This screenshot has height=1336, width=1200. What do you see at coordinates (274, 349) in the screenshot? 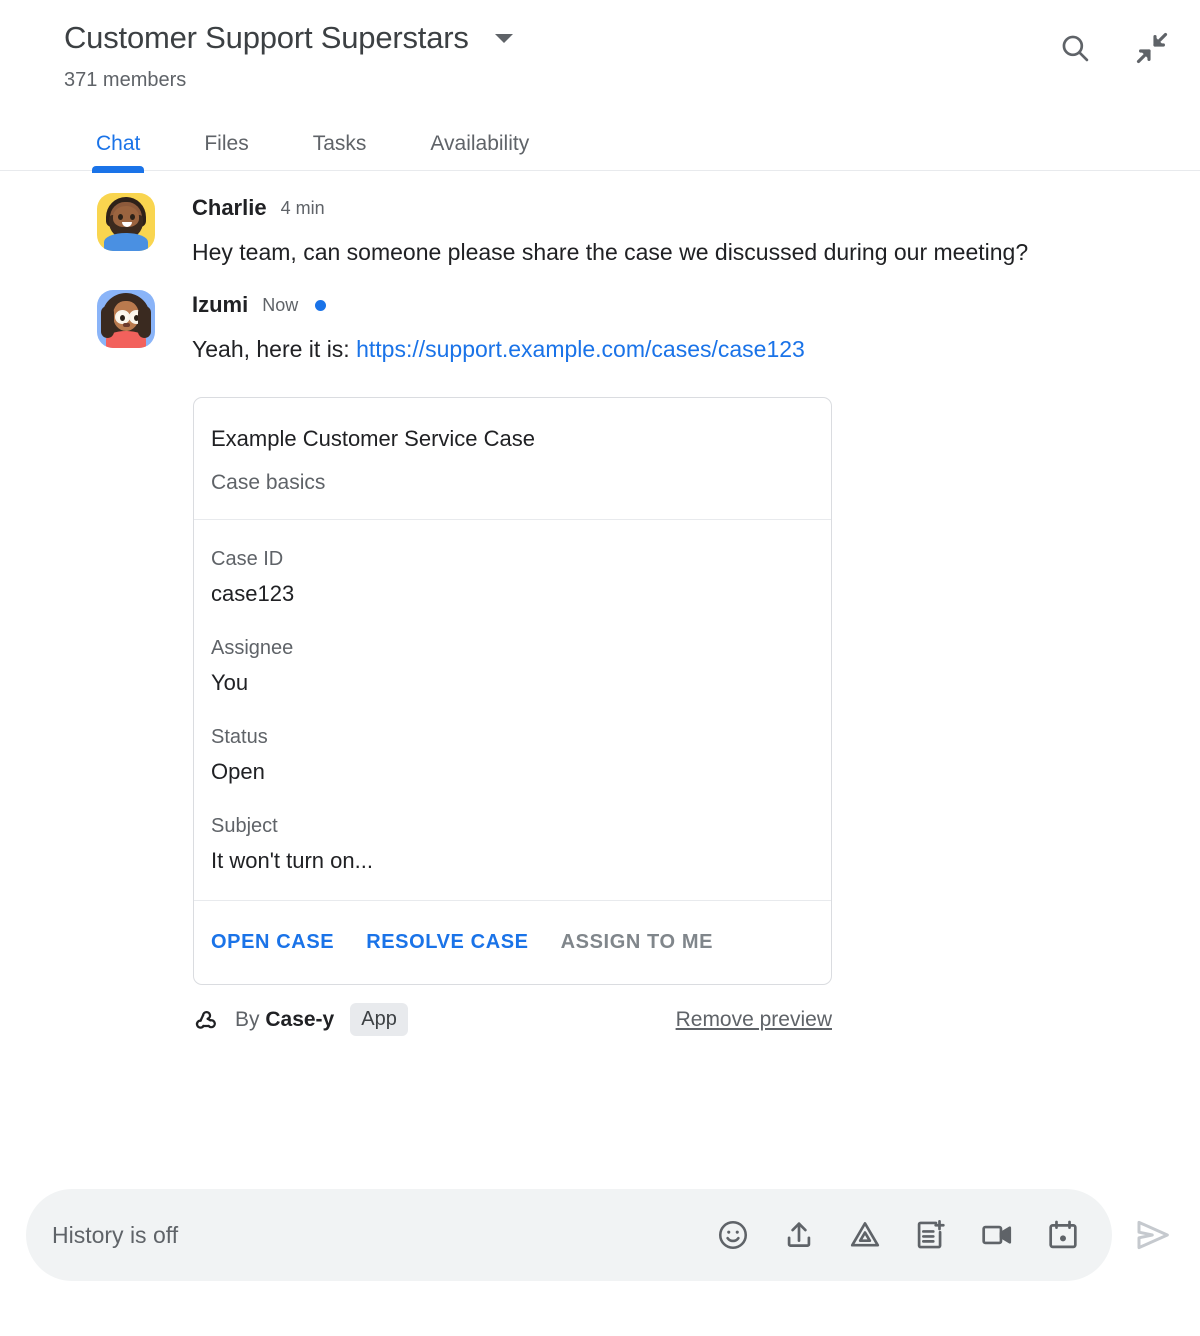
I see `message-text-prefix: Yeah, here it is:` at bounding box center [274, 349].